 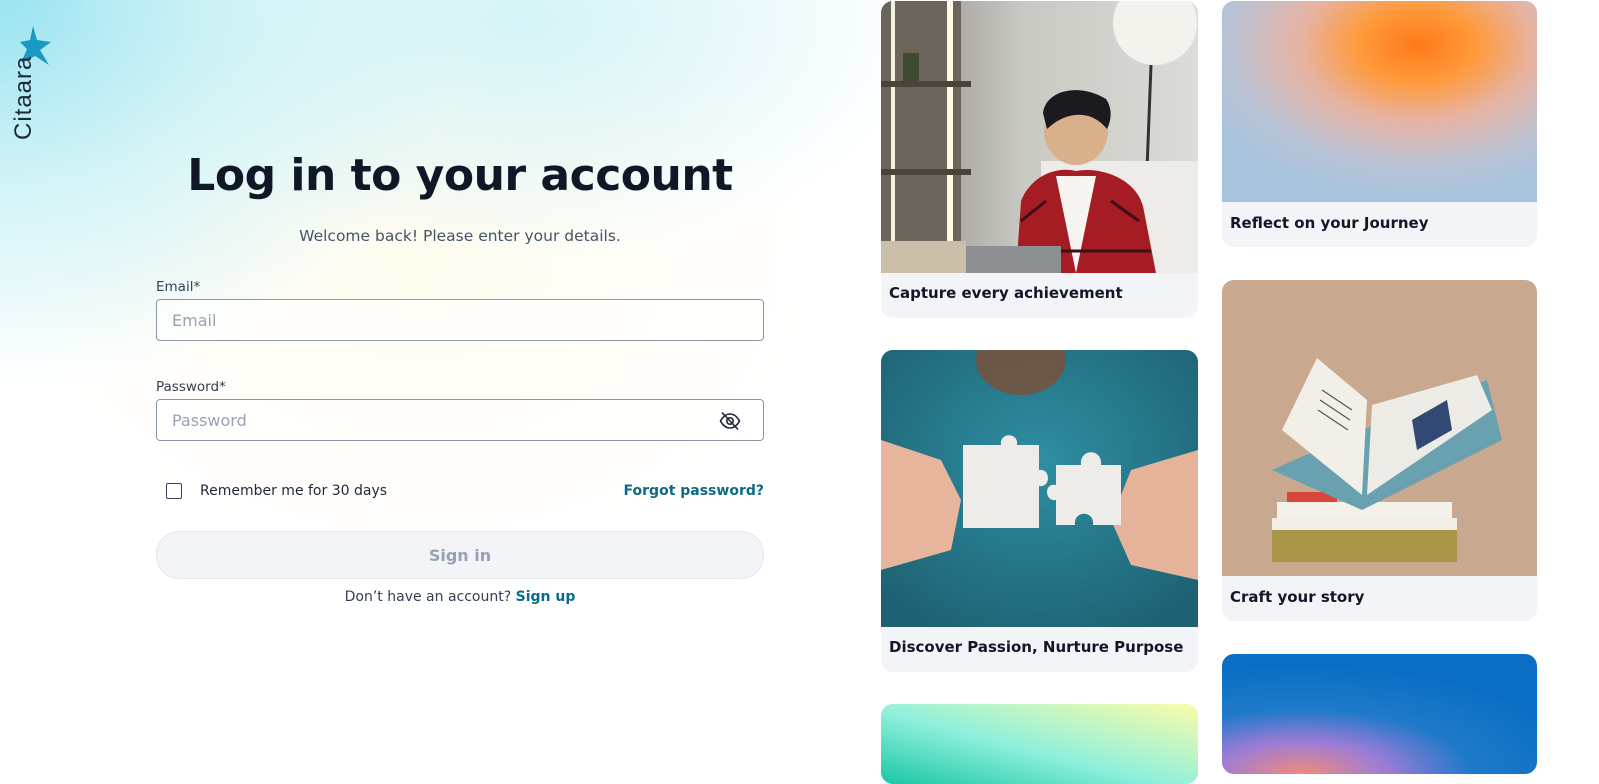 I want to click on page-title: Log in to your account, so click(x=460, y=175).